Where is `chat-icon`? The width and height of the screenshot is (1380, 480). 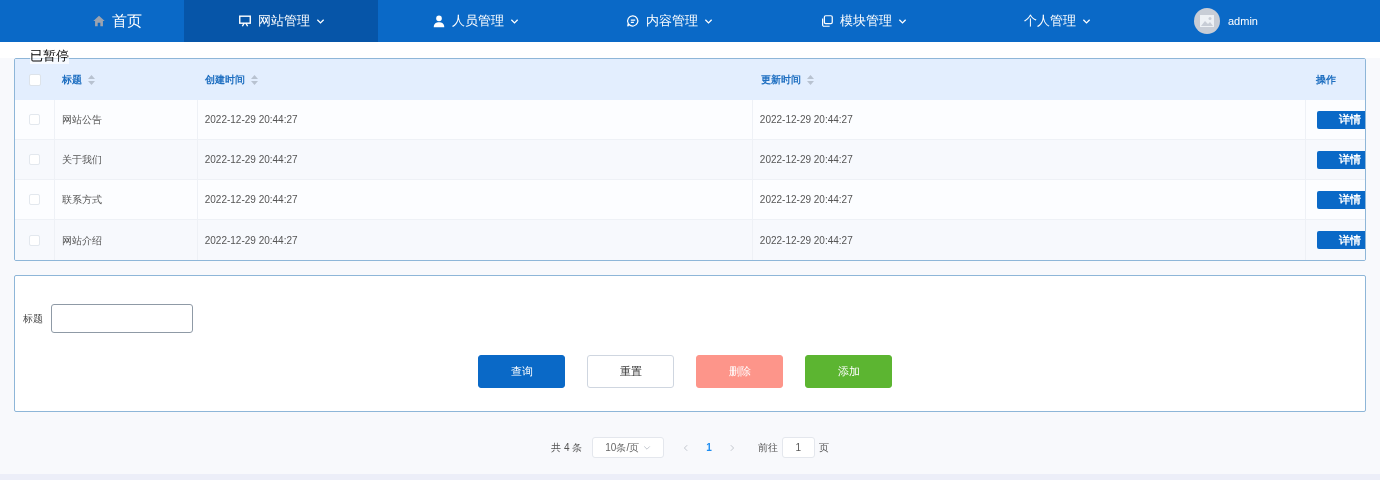 chat-icon is located at coordinates (632, 21).